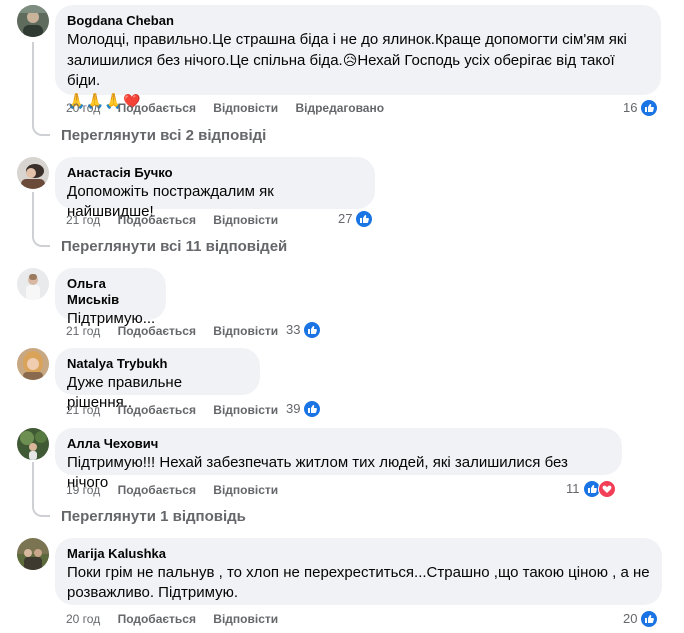 The height and width of the screenshot is (633, 684). I want to click on comment-author: Ольга Миськів, so click(110, 292).